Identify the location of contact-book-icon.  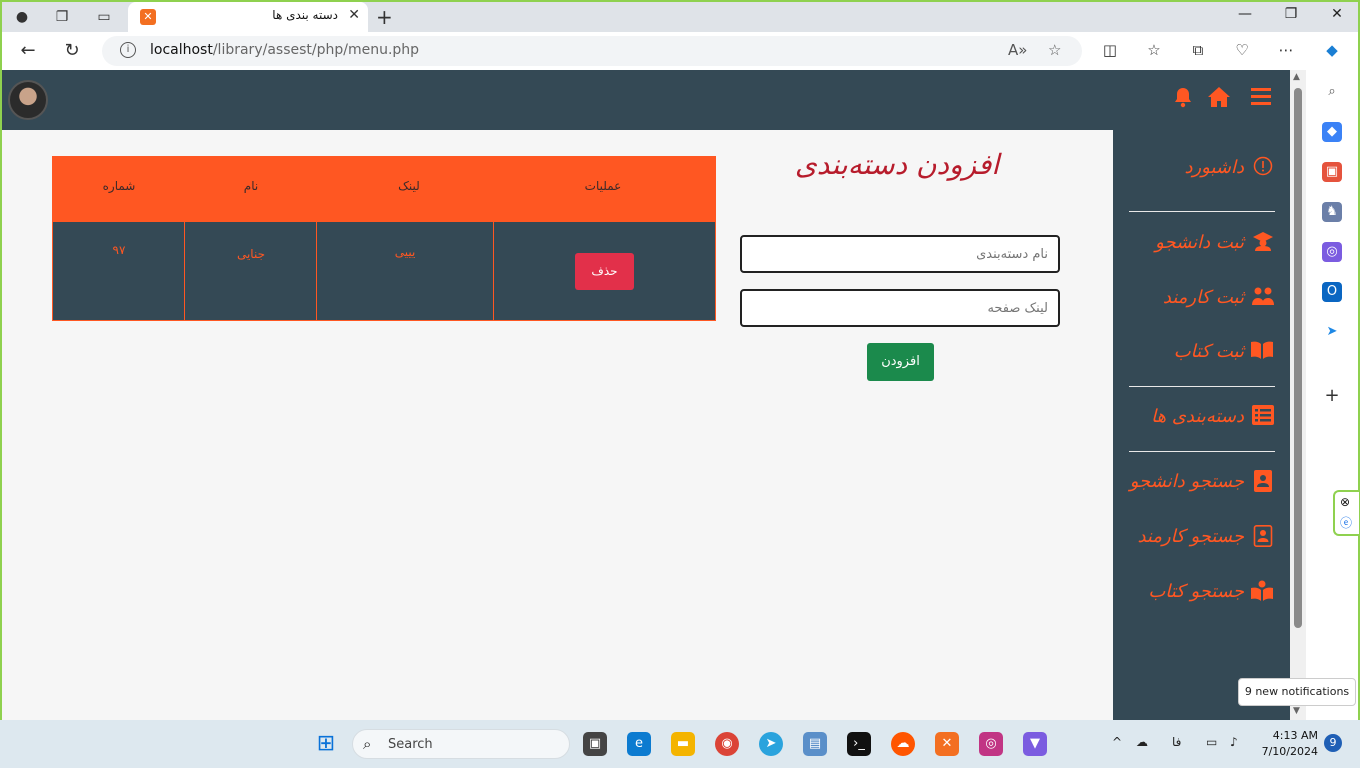
(1263, 481).